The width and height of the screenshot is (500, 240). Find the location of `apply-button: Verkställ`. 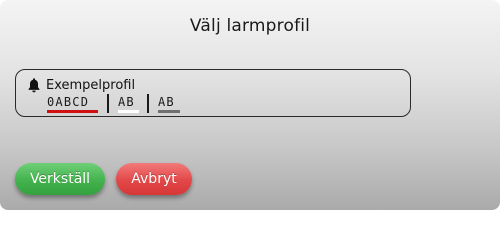

apply-button: Verkställ is located at coordinates (60, 179).